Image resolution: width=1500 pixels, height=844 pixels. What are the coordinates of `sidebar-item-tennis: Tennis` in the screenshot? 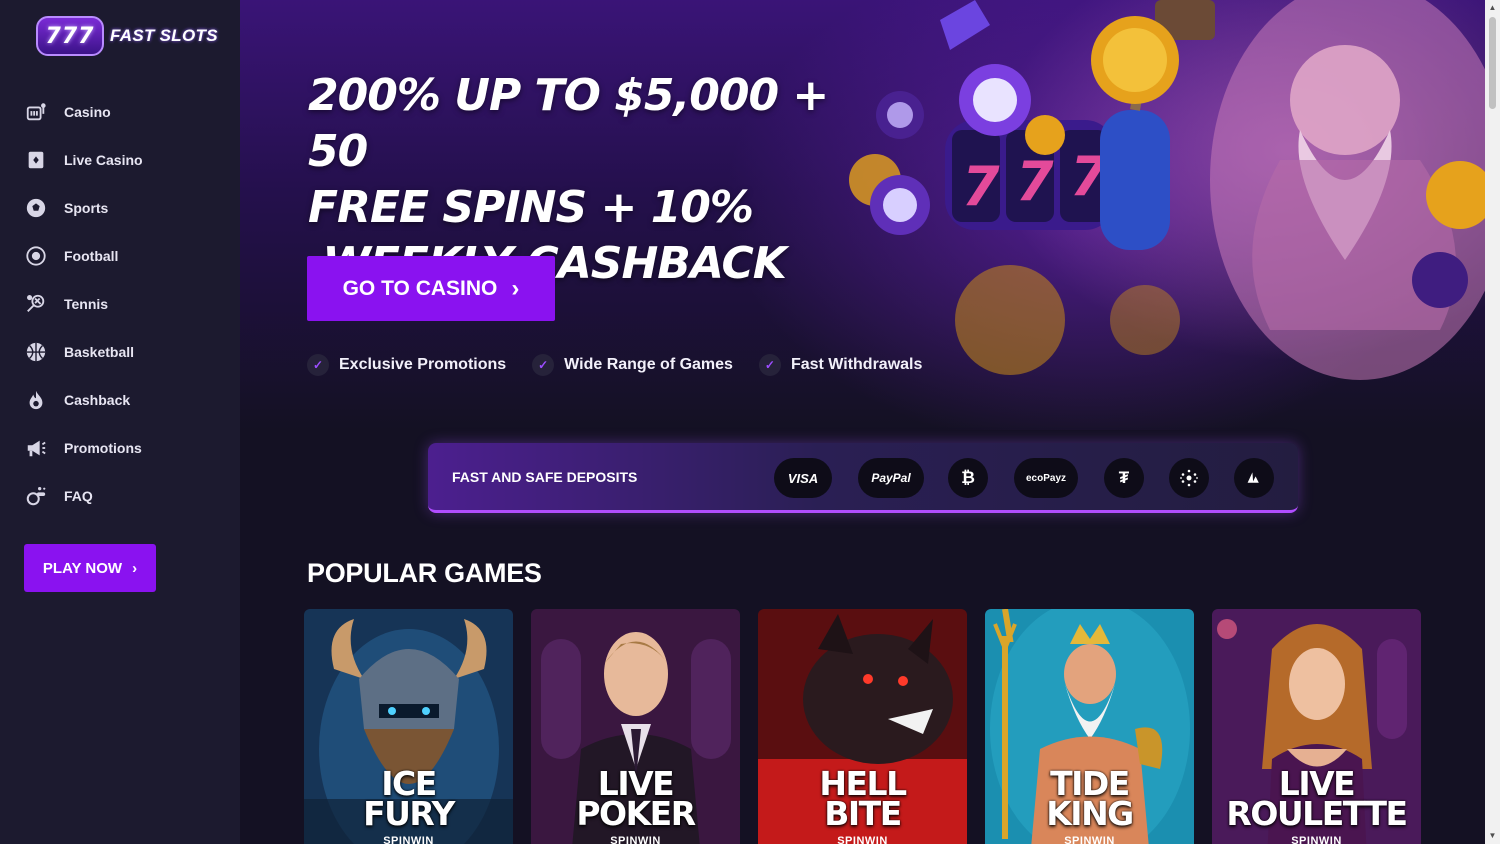 It's located at (120, 304).